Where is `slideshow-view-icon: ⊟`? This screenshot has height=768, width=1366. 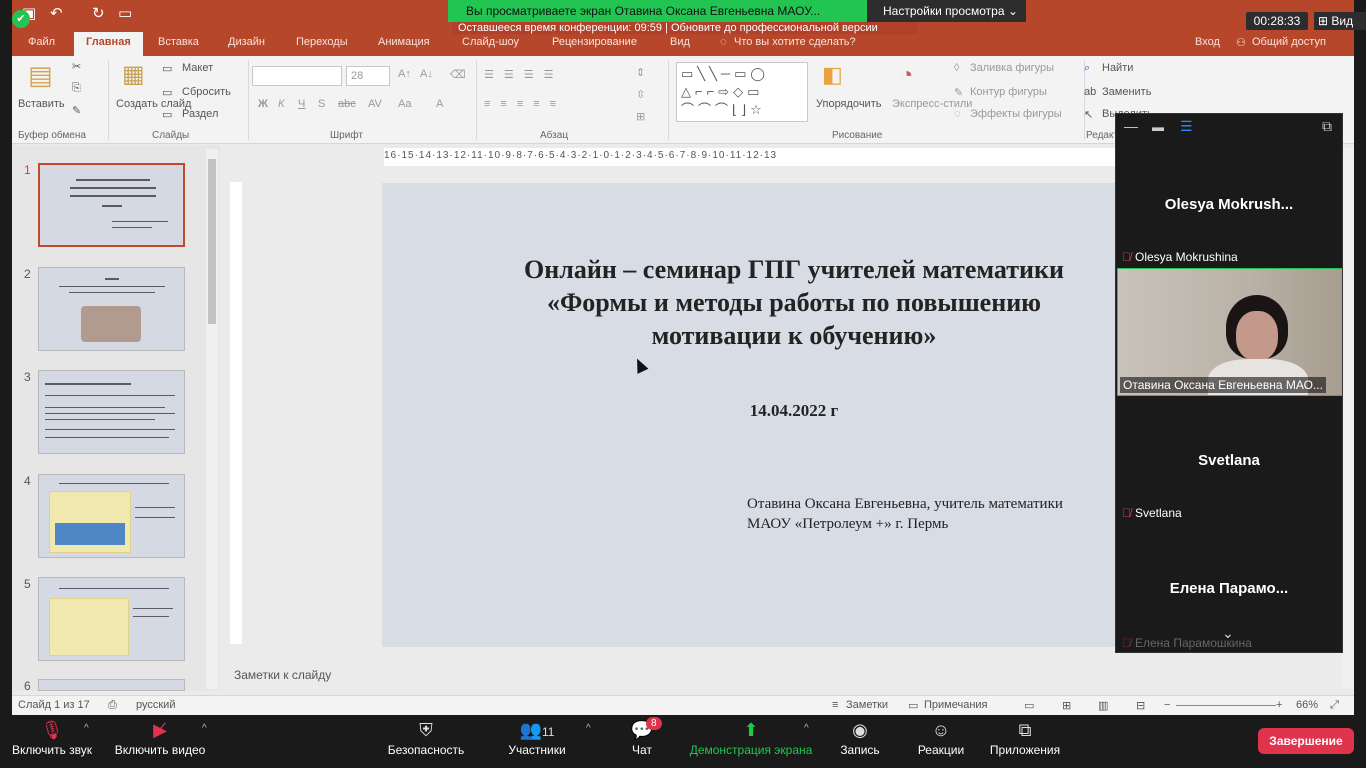 slideshow-view-icon: ⊟ is located at coordinates (1140, 705).